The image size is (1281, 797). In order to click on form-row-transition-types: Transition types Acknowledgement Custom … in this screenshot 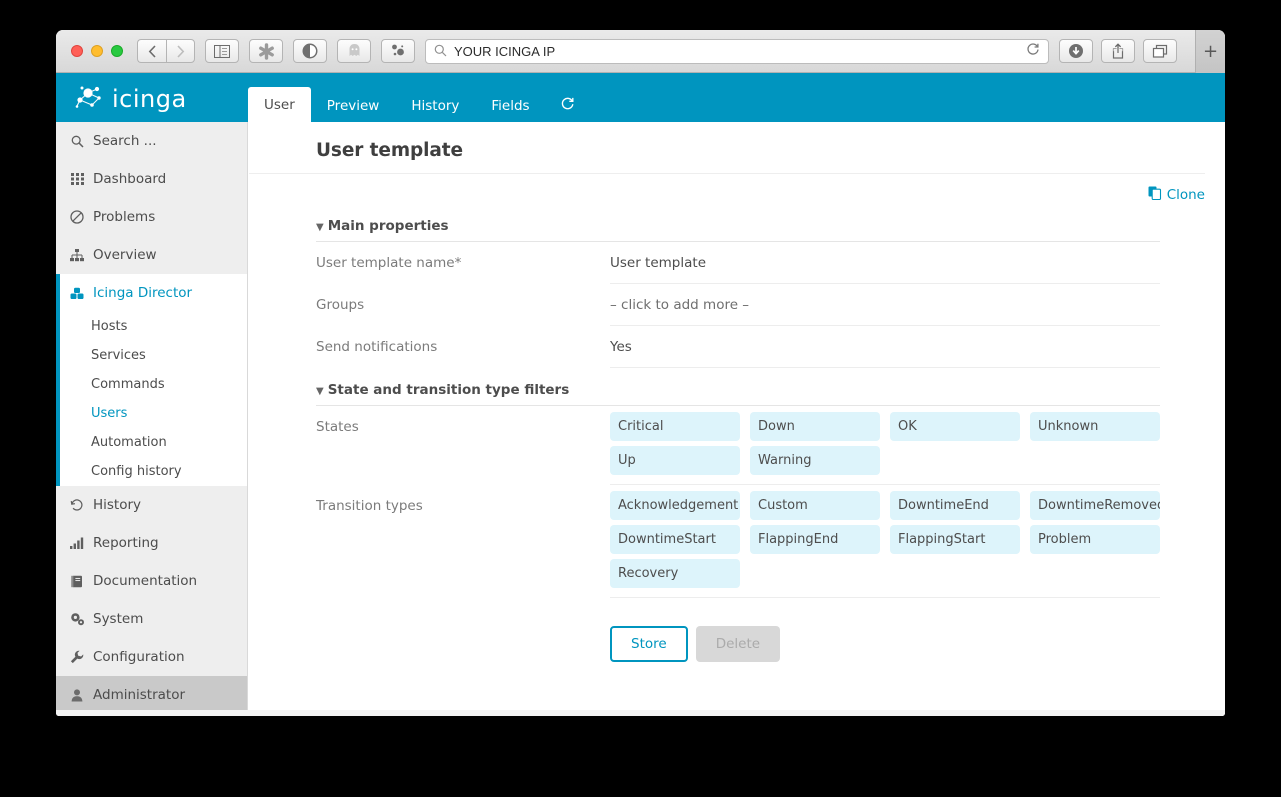, I will do `click(738, 541)`.